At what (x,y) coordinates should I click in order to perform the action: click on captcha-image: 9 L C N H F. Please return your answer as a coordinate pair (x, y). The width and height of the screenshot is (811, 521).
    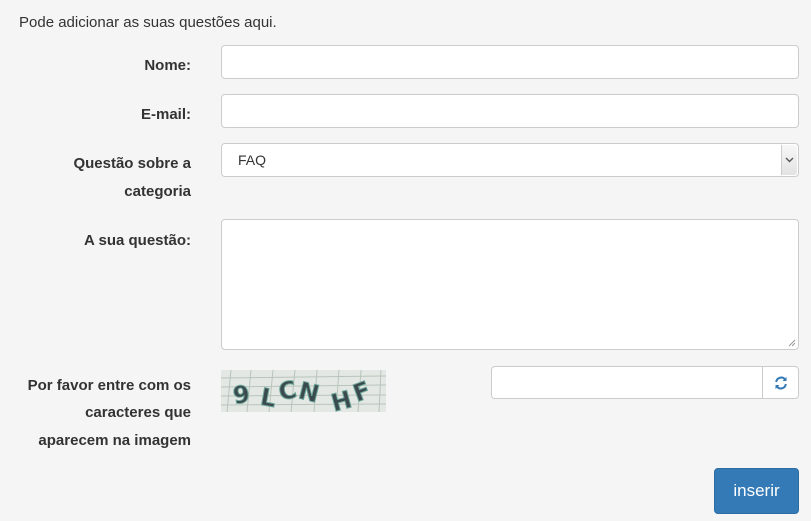
    Looking at the image, I should click on (303, 391).